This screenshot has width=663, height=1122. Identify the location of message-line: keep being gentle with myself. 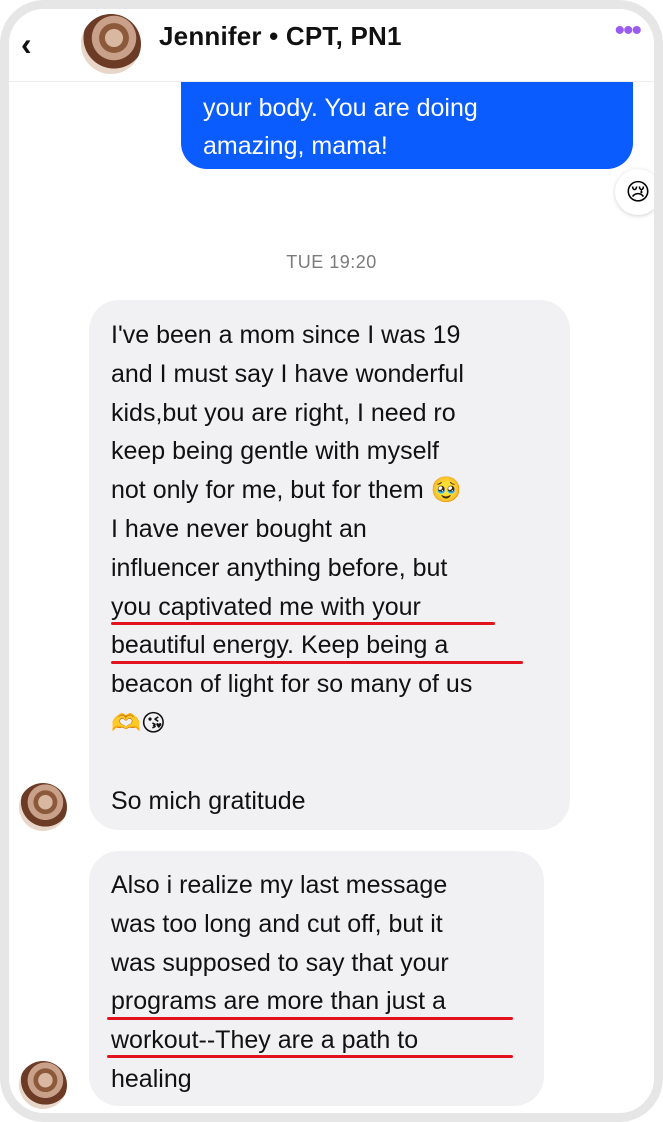
(275, 451).